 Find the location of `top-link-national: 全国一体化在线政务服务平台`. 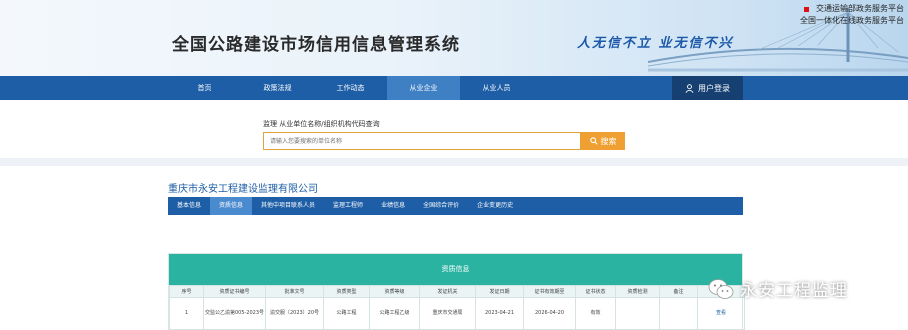

top-link-national: 全国一体化在线政务服务平台 is located at coordinates (852, 21).